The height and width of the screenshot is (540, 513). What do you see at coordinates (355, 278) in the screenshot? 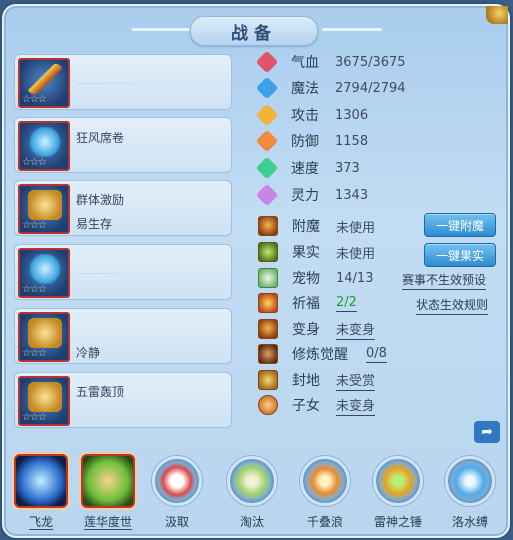
I see `prop-value: 14/13` at bounding box center [355, 278].